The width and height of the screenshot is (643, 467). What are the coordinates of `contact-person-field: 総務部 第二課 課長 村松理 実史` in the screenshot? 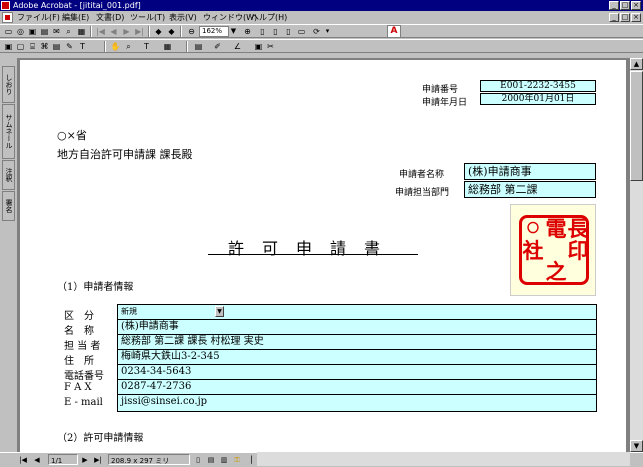 It's located at (357, 342).